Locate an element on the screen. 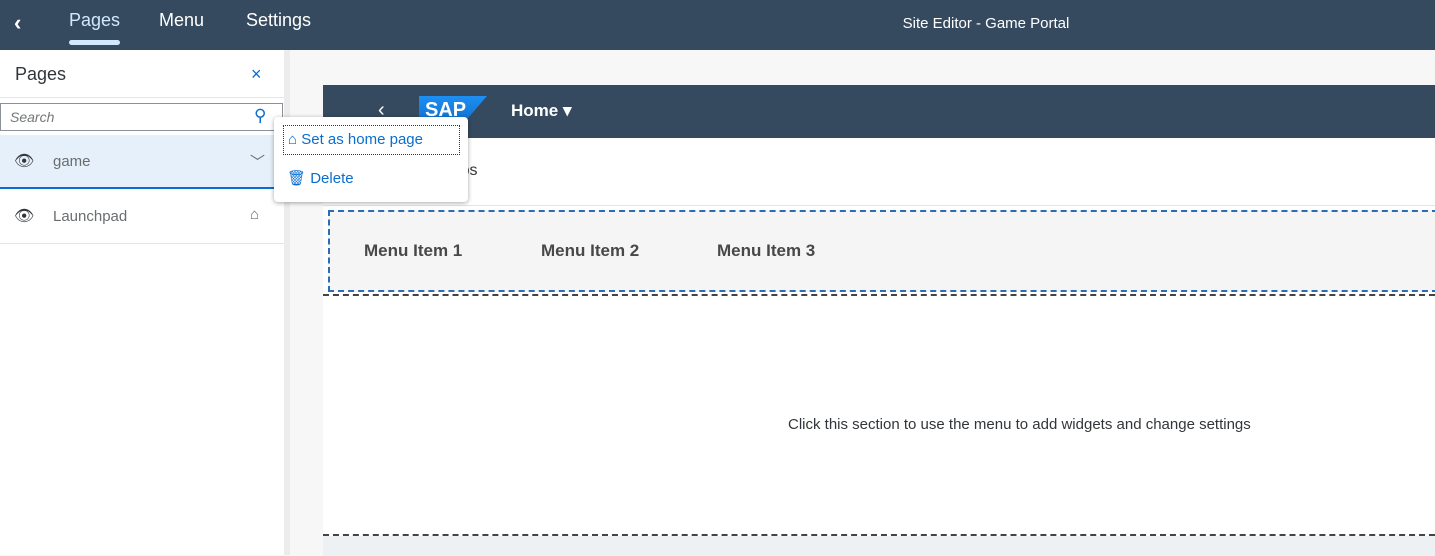 The image size is (1435, 556). home-nav-dropdown: Home ▾ is located at coordinates (541, 111).